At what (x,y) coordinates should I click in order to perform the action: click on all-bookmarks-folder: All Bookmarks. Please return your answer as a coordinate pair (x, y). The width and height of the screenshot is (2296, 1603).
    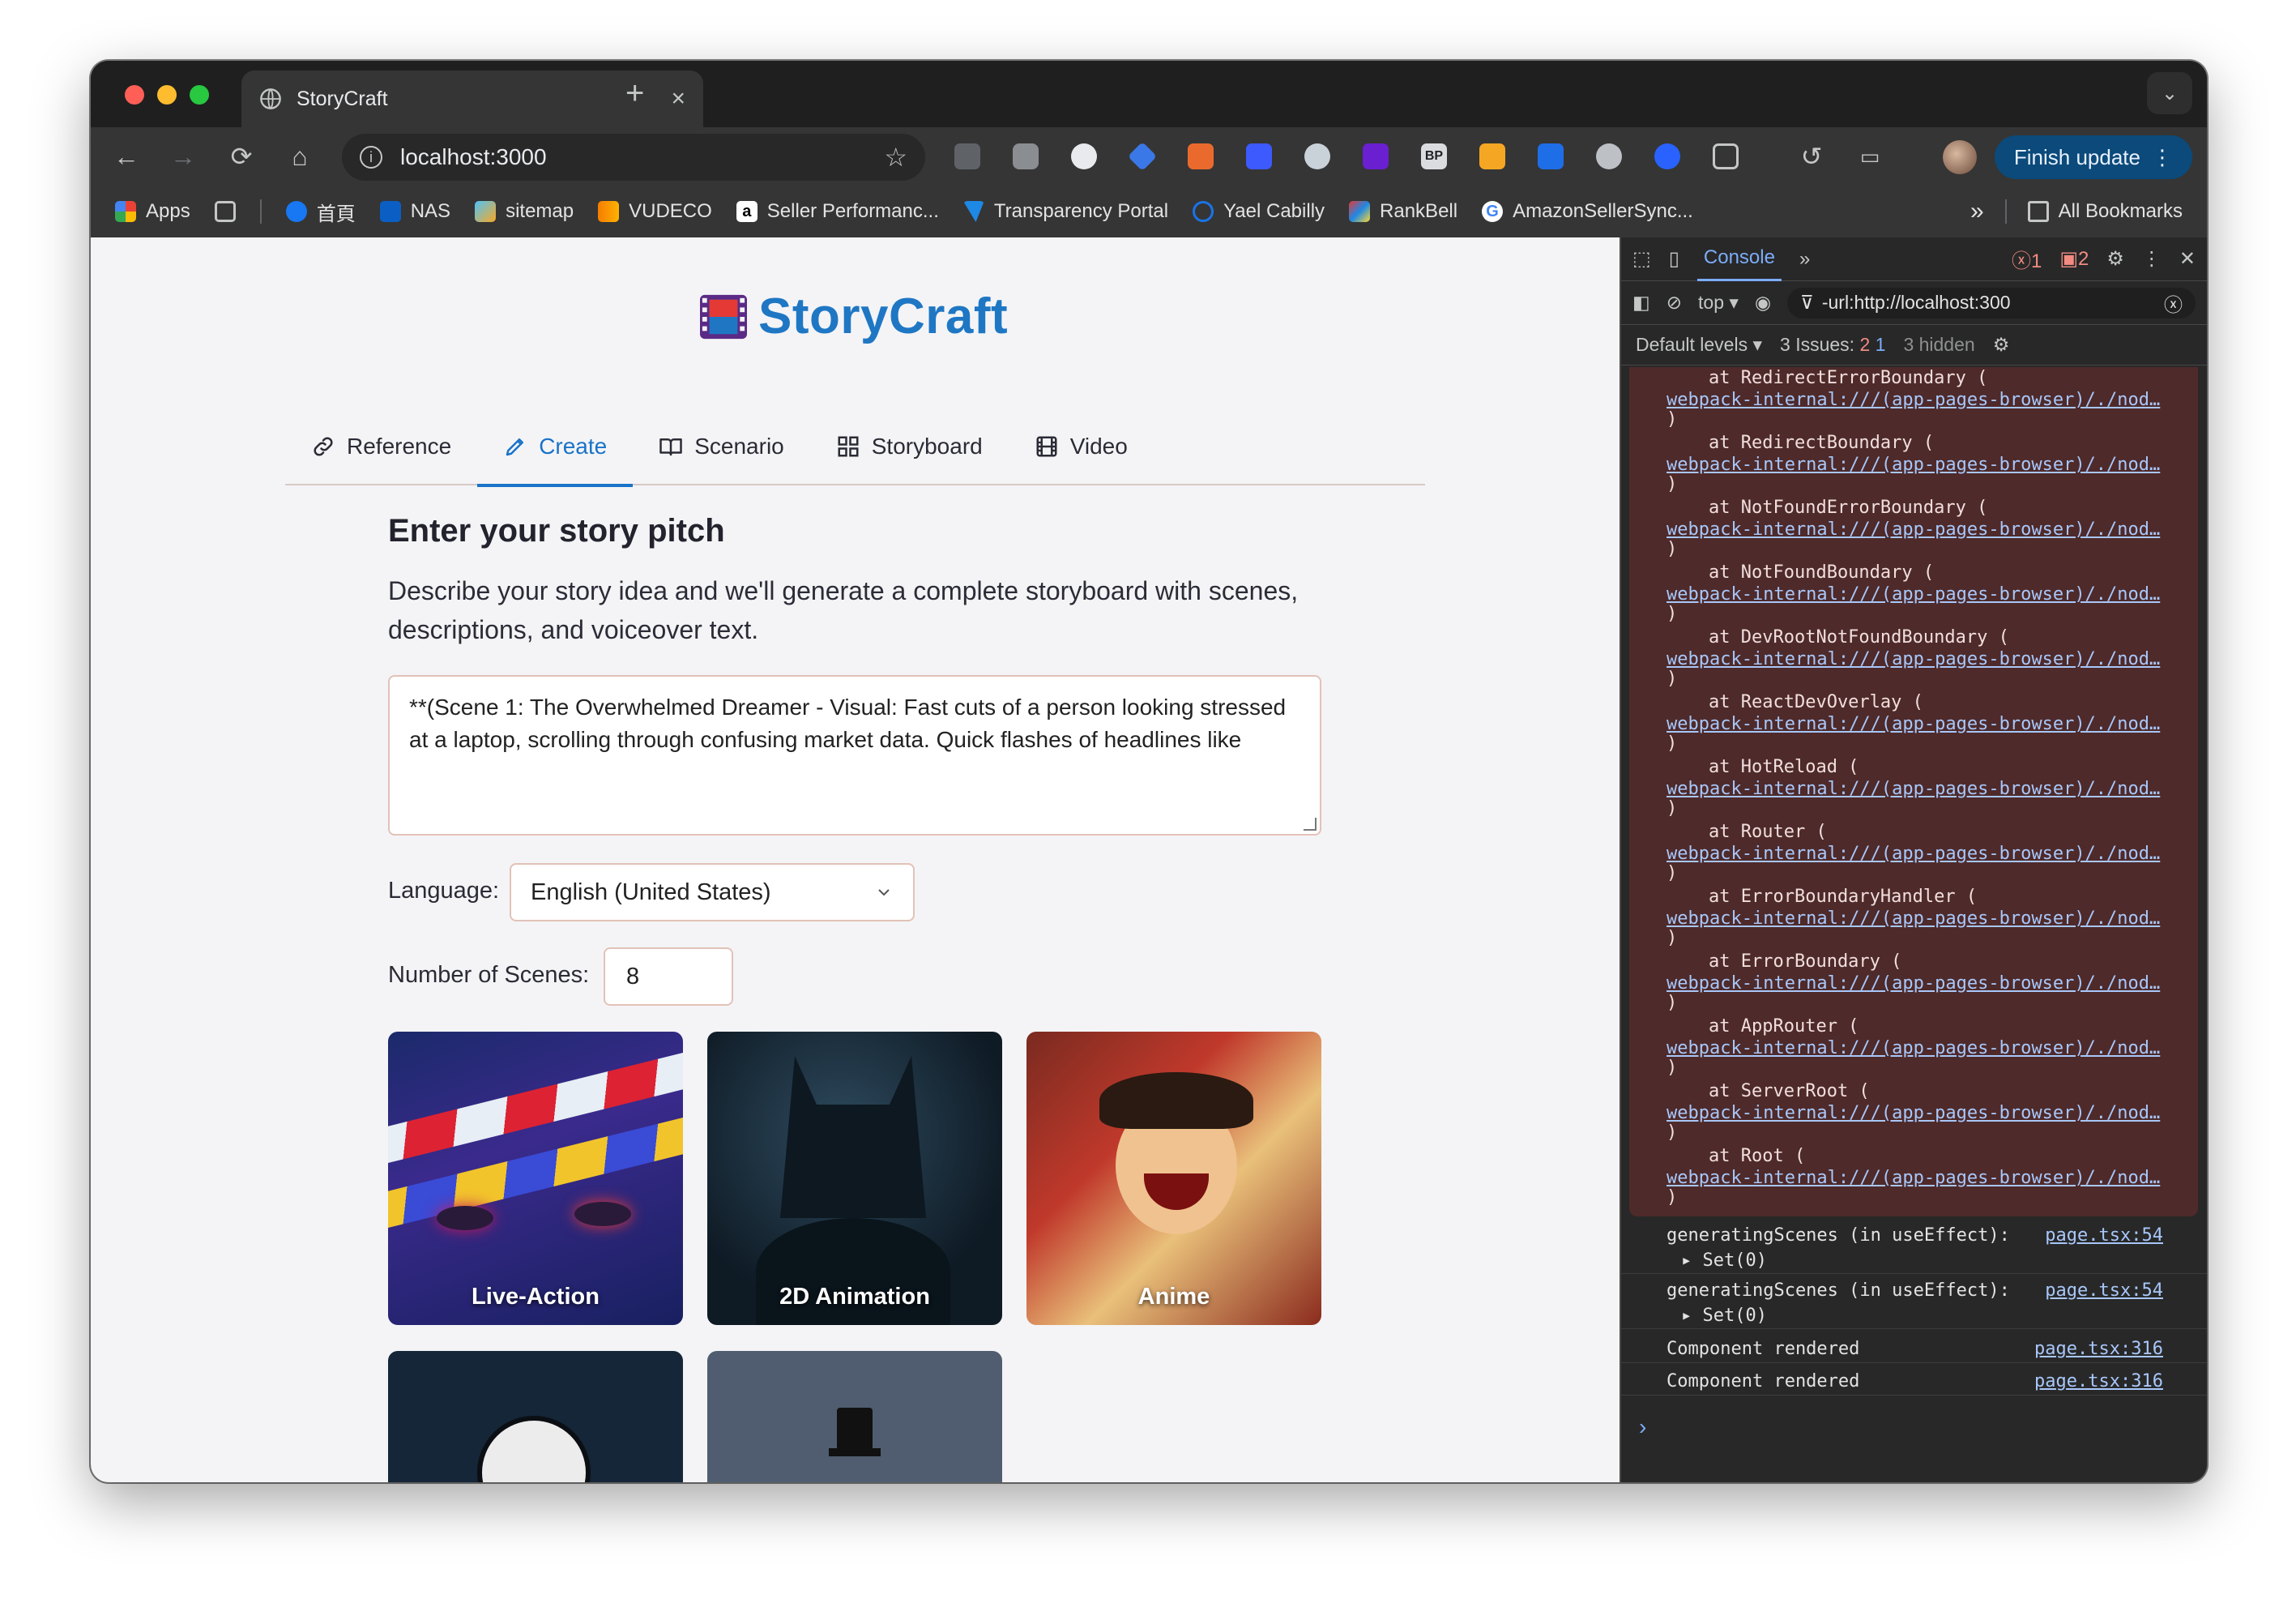
    Looking at the image, I should click on (2105, 211).